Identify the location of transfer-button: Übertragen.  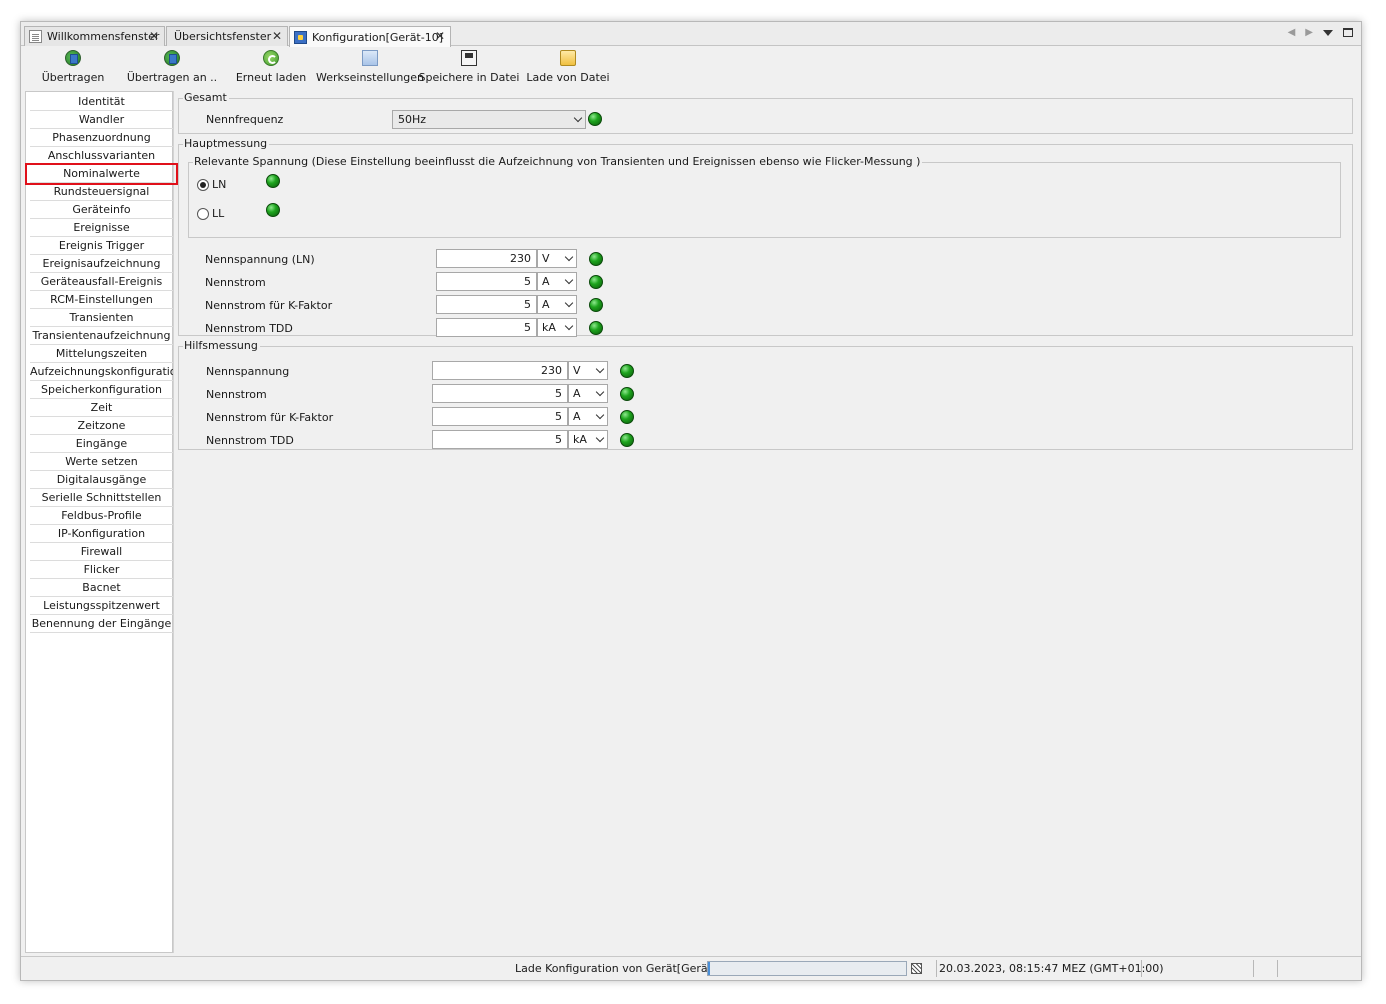
(73, 67).